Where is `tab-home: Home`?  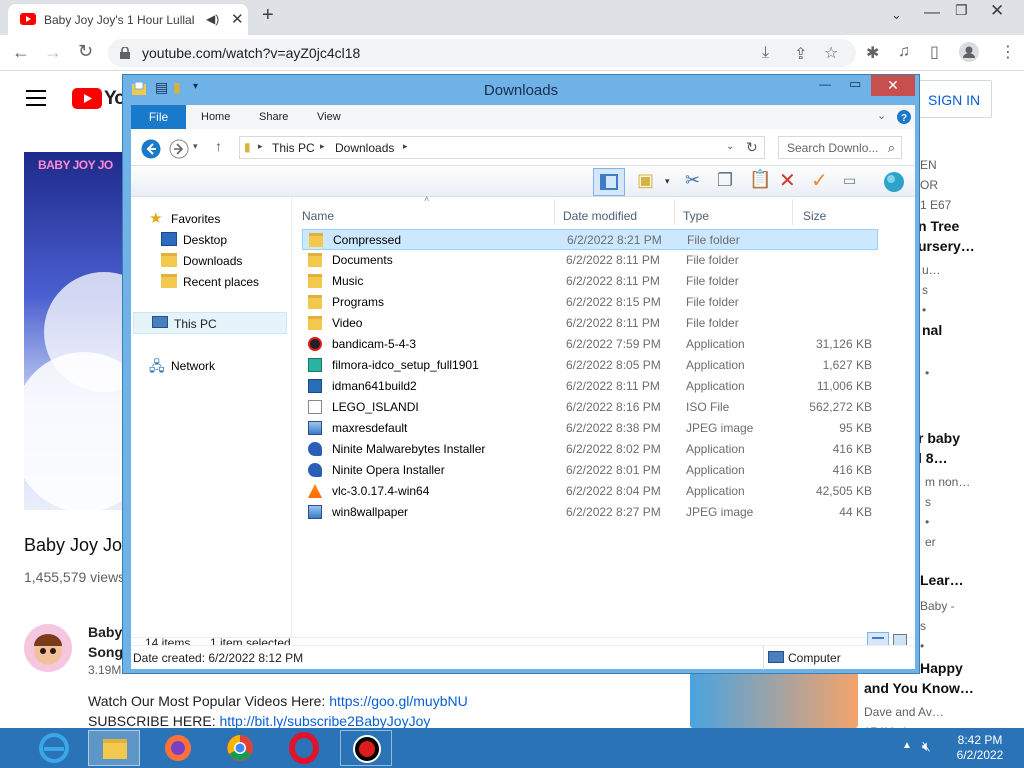 tab-home: Home is located at coordinates (215, 117).